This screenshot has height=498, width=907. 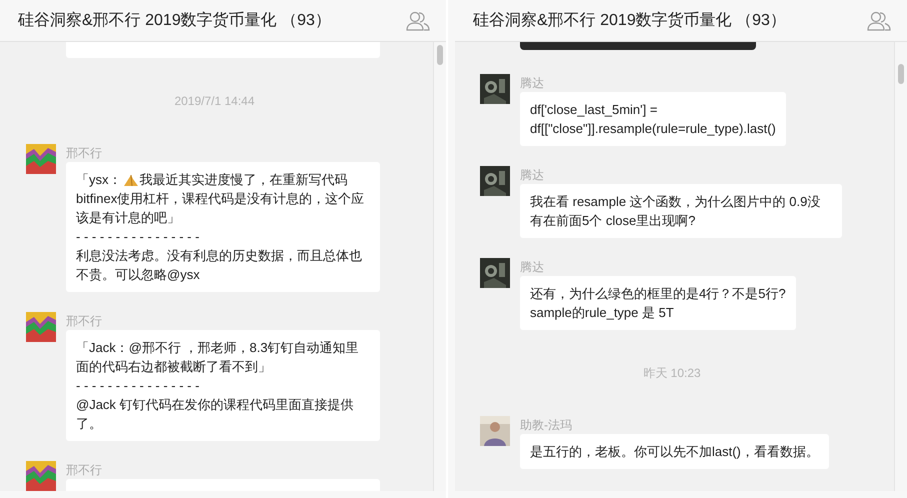 I want to click on message-text: 「ysx：, so click(x=99, y=180).